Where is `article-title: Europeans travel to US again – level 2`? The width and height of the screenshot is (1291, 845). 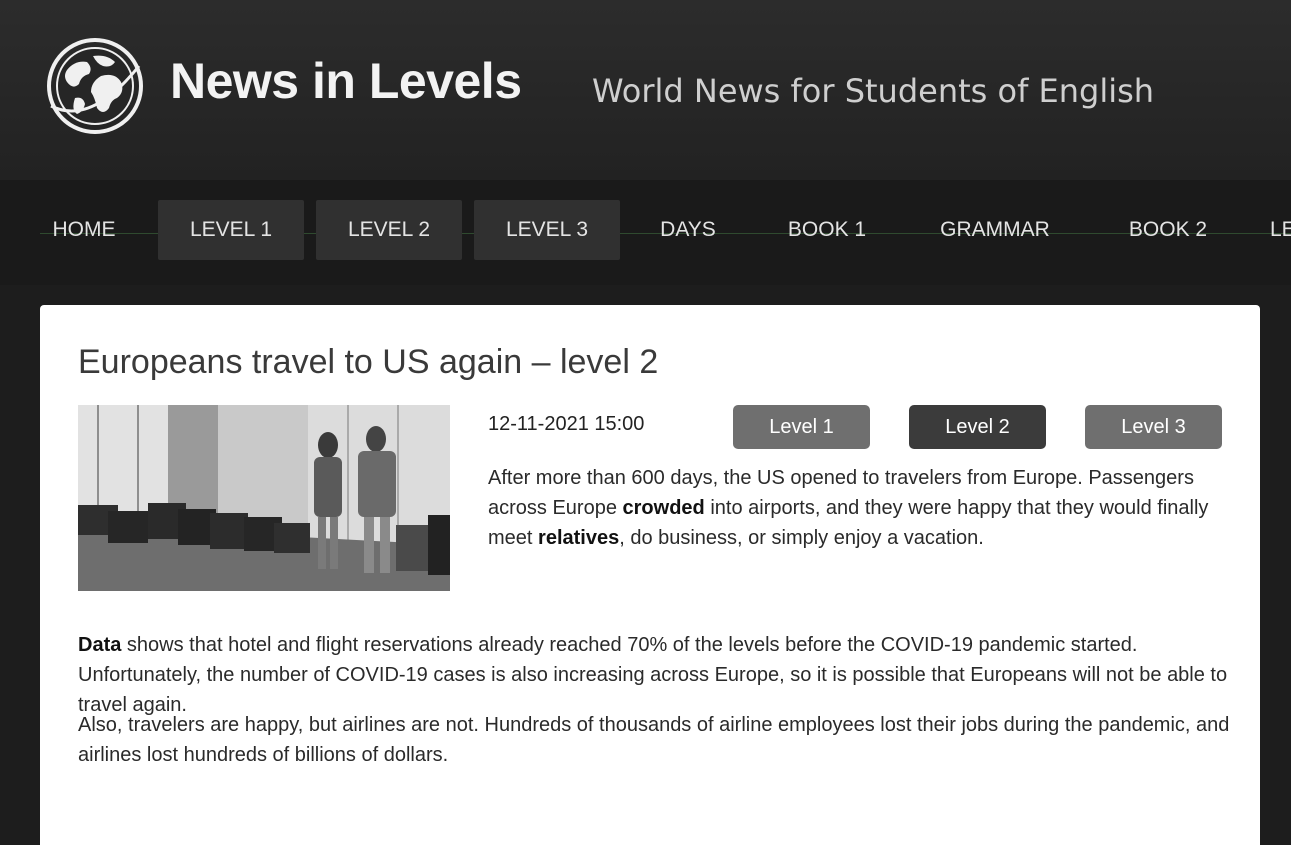 article-title: Europeans travel to US again – level 2 is located at coordinates (368, 362).